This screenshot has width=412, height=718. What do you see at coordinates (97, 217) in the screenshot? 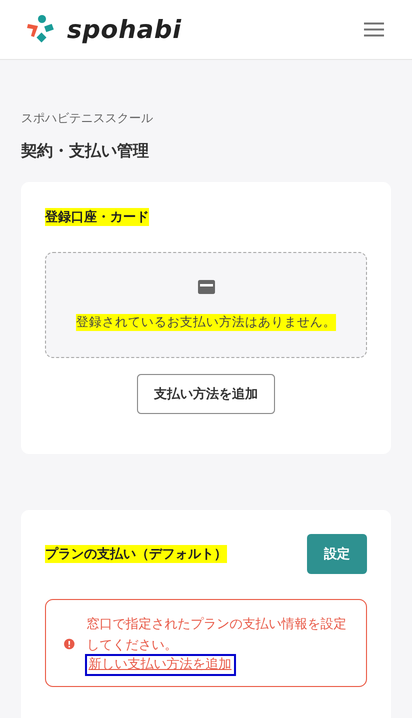
I see `section-title: 登録口座・カード` at bounding box center [97, 217].